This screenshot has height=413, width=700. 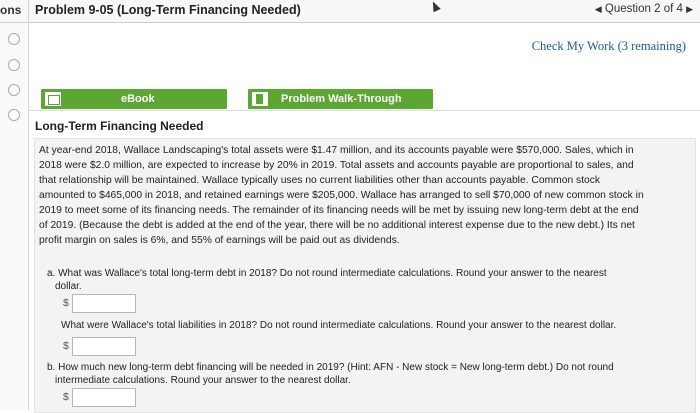 I want to click on walkthrough-label: Problem Walk-Through, so click(x=341, y=99).